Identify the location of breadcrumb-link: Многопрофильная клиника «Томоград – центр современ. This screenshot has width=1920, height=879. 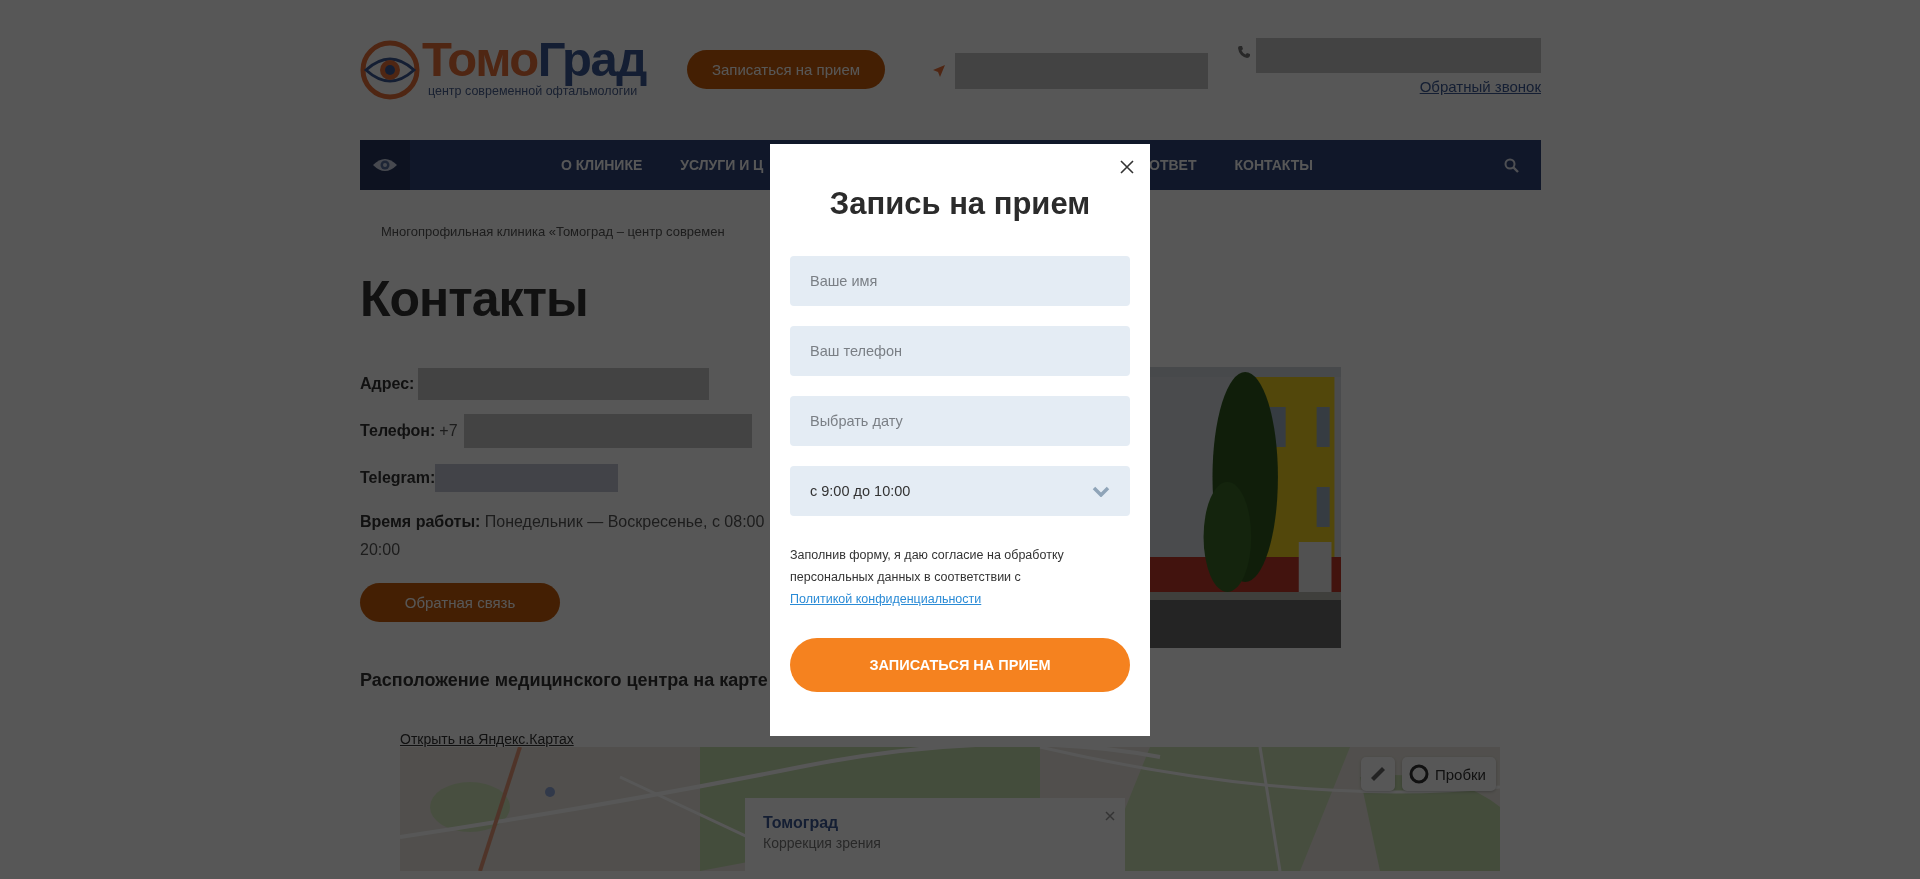
(553, 231).